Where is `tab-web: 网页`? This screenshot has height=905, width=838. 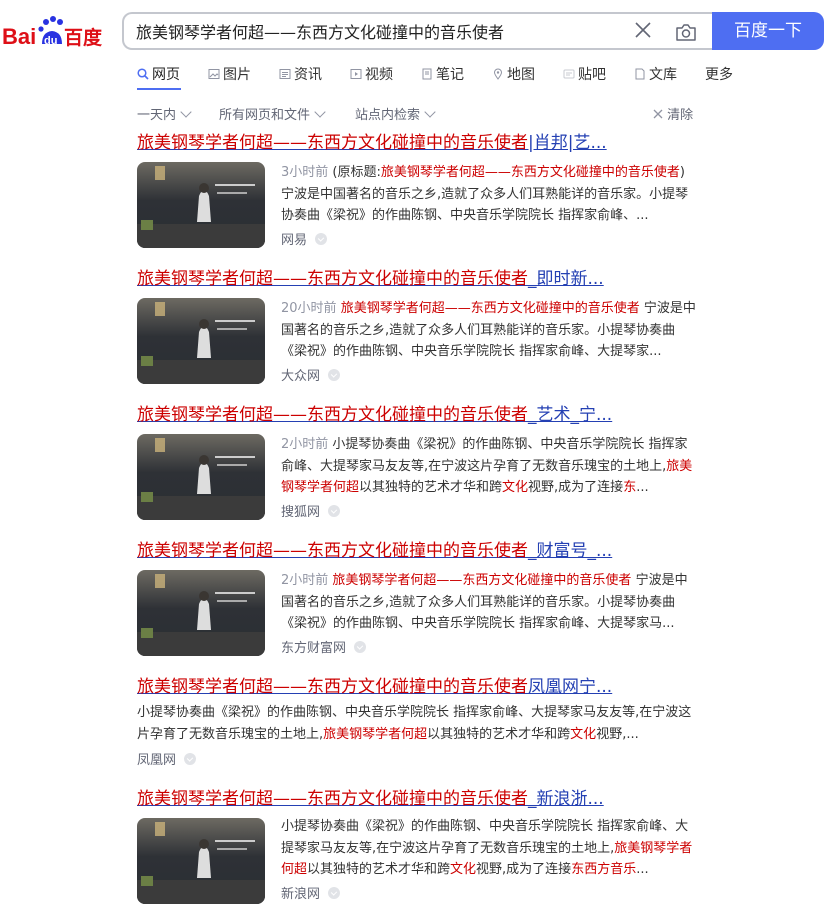
tab-web: 网页 is located at coordinates (158, 74).